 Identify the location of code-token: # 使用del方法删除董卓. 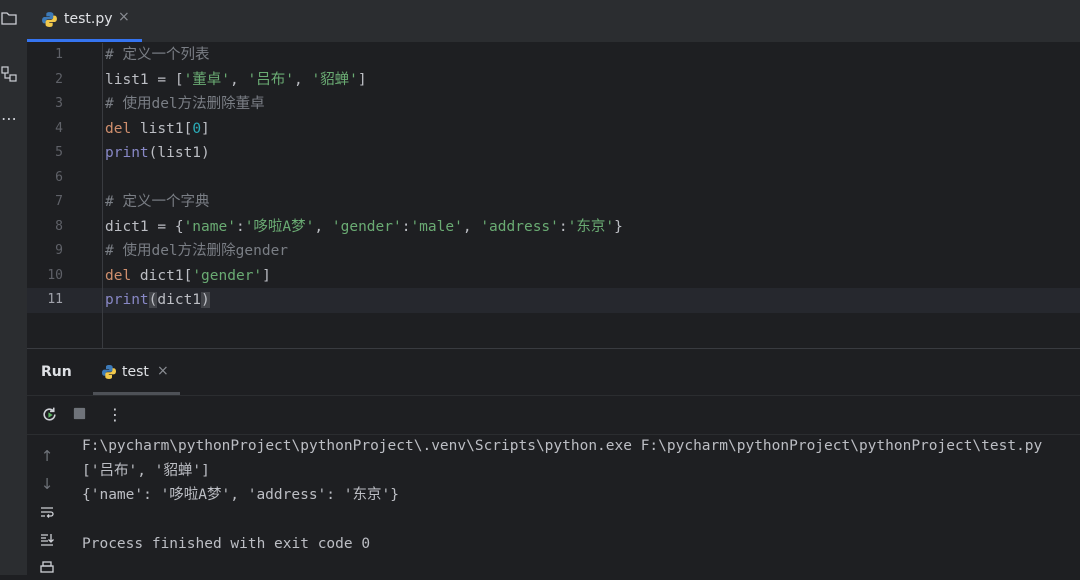
(185, 104).